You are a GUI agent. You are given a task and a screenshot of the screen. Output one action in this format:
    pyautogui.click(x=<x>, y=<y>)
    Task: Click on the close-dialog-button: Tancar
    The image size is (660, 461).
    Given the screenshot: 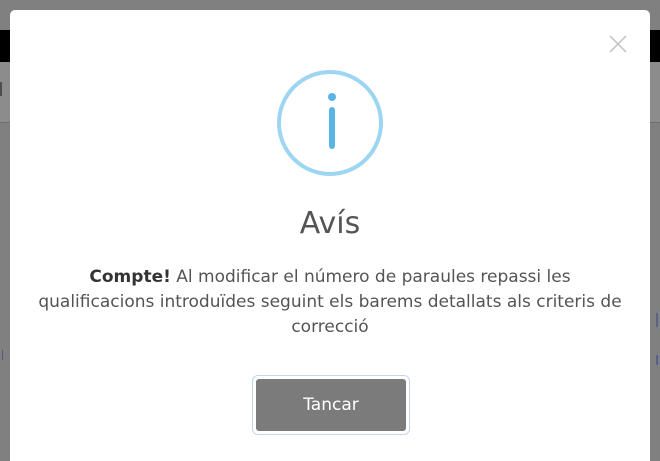 What is the action you would take?
    pyautogui.click(x=331, y=405)
    